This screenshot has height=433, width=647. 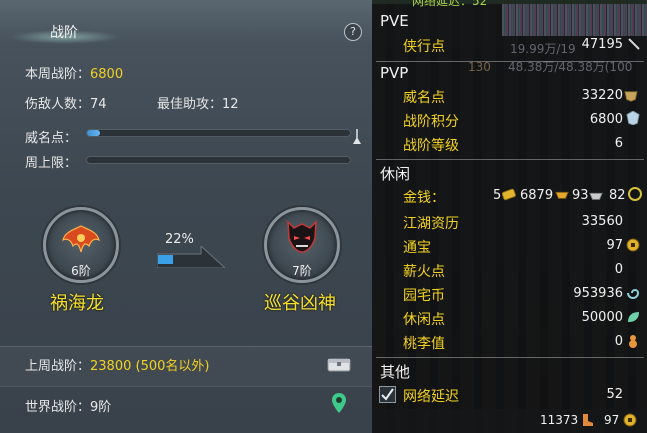 What do you see at coordinates (51, 163) in the screenshot?
I see `weekly-cap-label: 周上限：` at bounding box center [51, 163].